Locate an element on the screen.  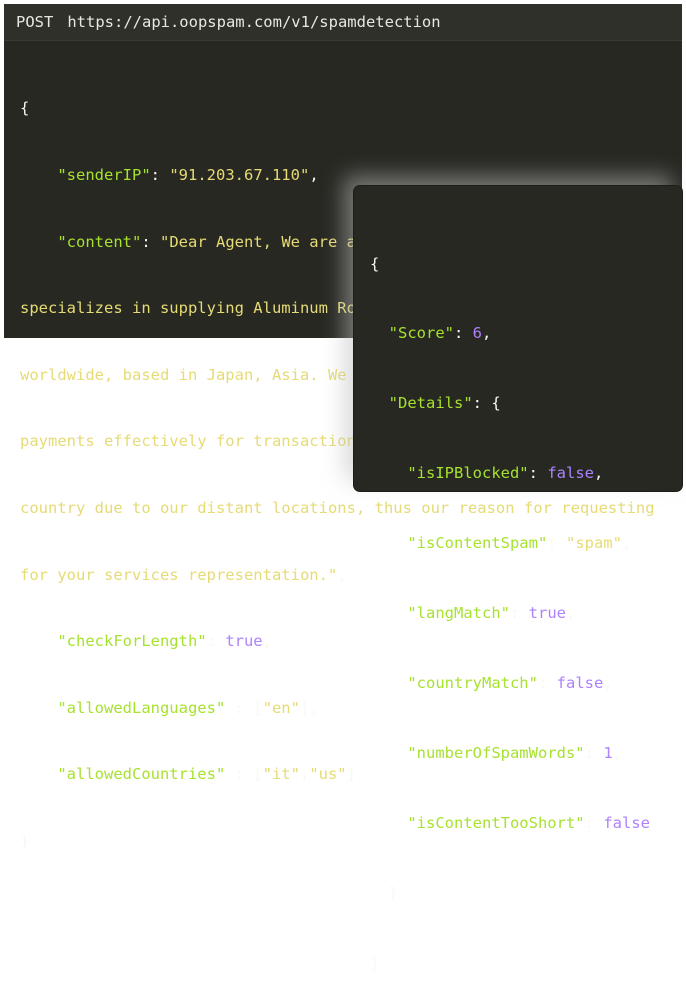
value-countrymatch: false is located at coordinates (580, 682).